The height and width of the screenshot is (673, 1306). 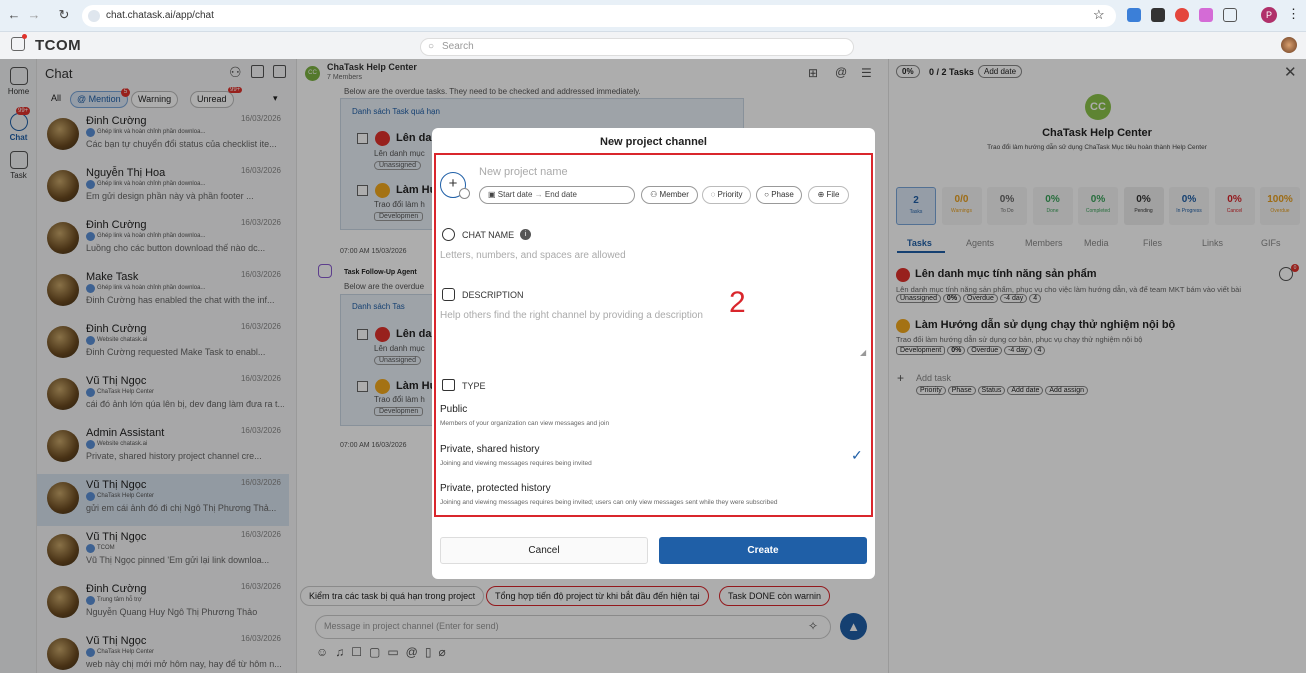 I want to click on file-label: File, so click(x=833, y=194).